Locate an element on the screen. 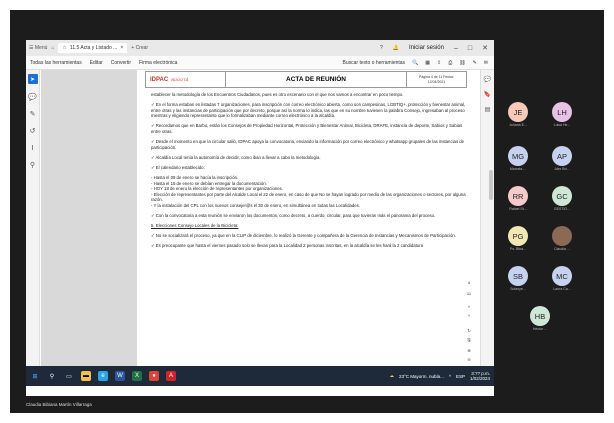 The width and height of the screenshot is (614, 423). document-tab: ☆ 11.5 Acta y Listado ... × is located at coordinates (93, 48).